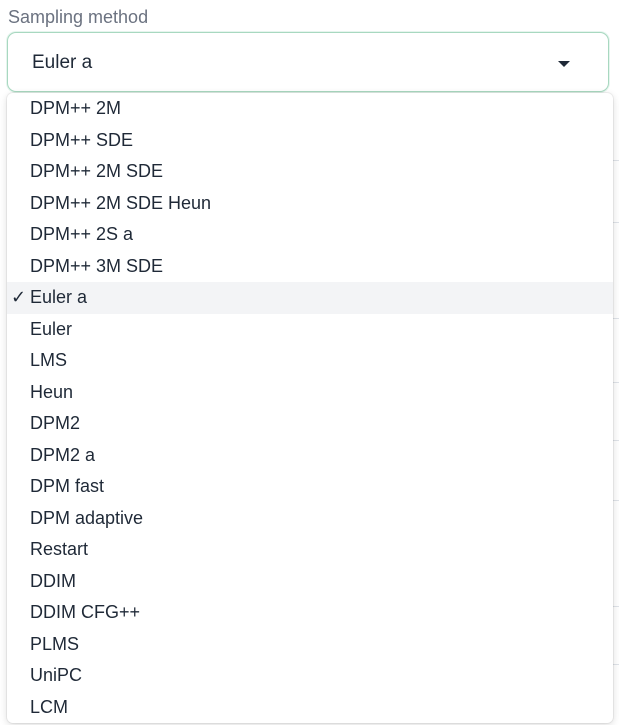 This screenshot has width=619, height=725. What do you see at coordinates (310, 172) in the screenshot?
I see `option-item: DPM++ 2M SDE` at bounding box center [310, 172].